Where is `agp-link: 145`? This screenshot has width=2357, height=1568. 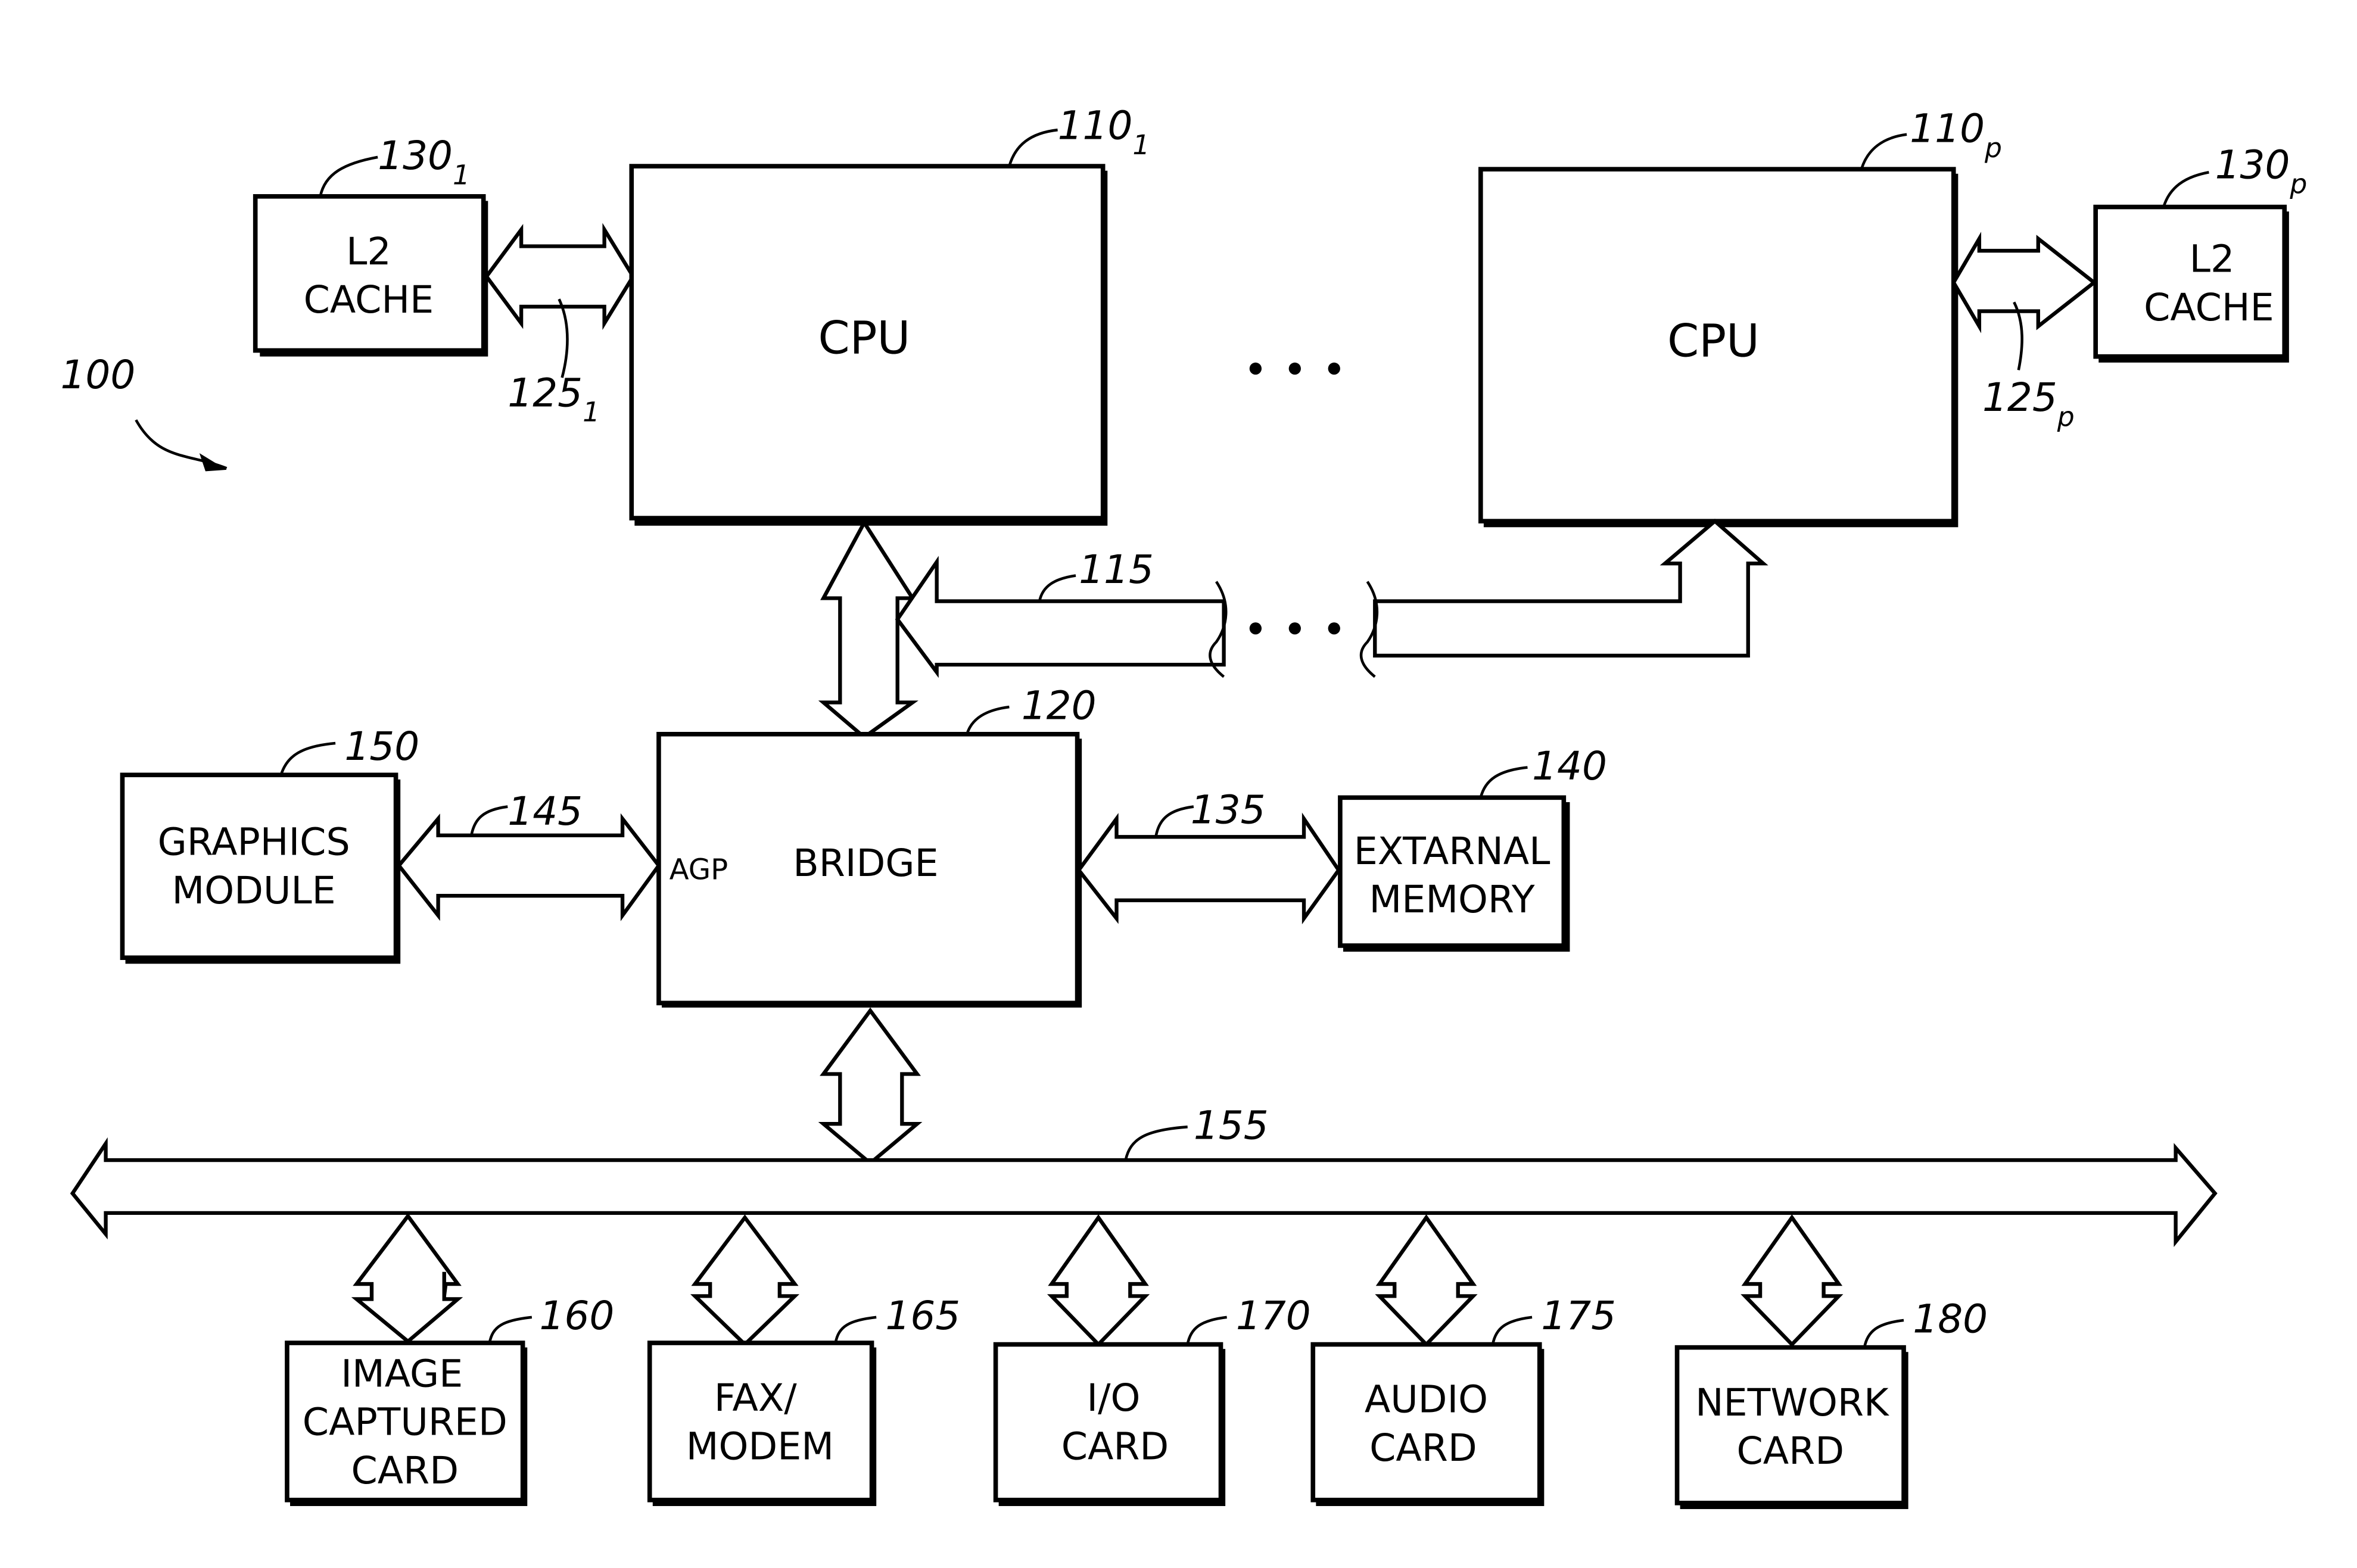
agp-link: 145 is located at coordinates (528, 854).